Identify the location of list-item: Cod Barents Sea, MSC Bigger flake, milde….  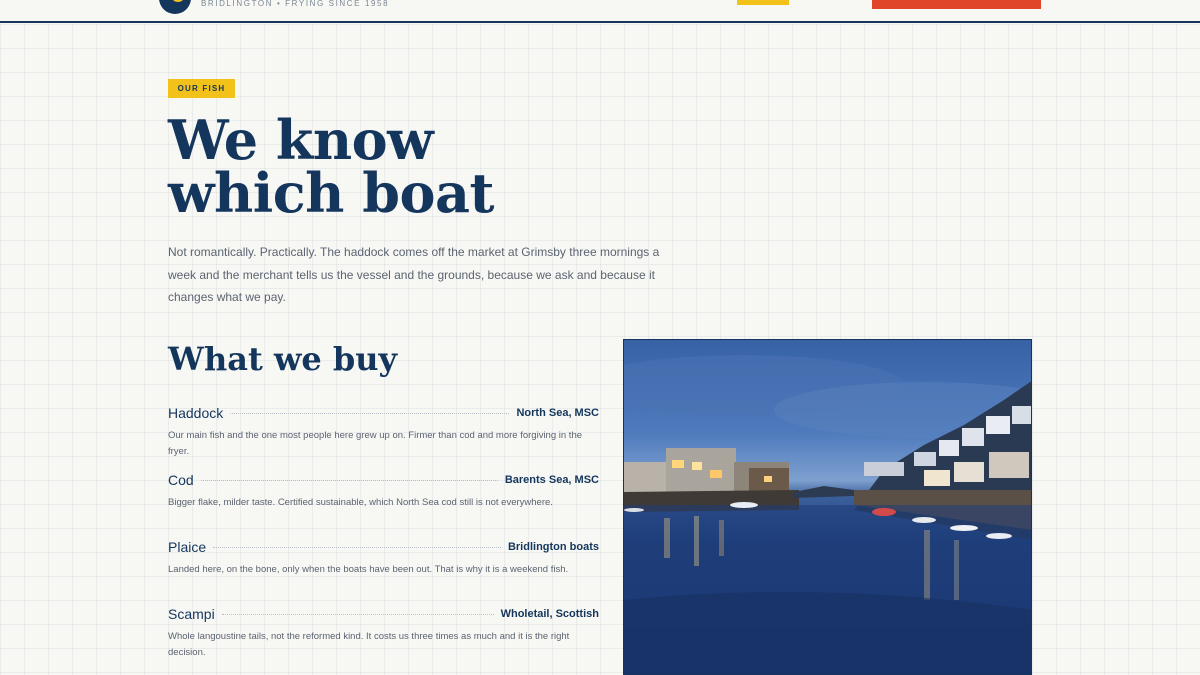
(383, 503).